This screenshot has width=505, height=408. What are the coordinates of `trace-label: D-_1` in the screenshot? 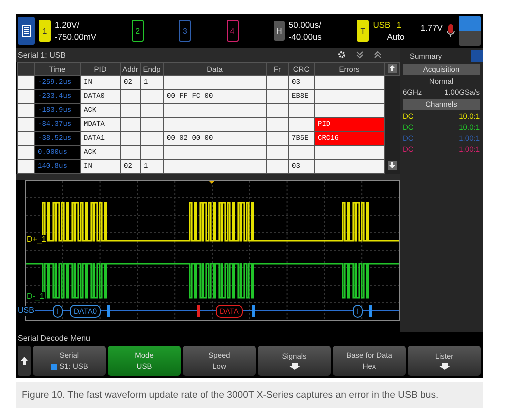 It's located at (36, 297).